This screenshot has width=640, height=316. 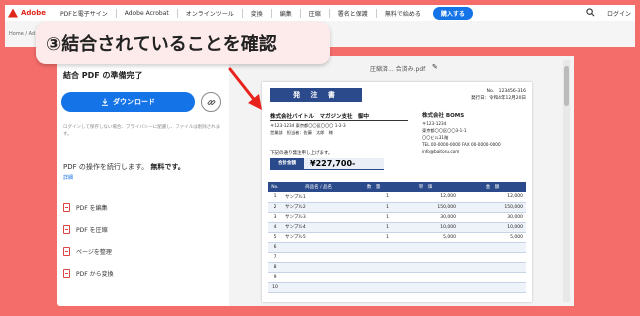 What do you see at coordinates (68, 177) in the screenshot?
I see `details-link: 詳細` at bounding box center [68, 177].